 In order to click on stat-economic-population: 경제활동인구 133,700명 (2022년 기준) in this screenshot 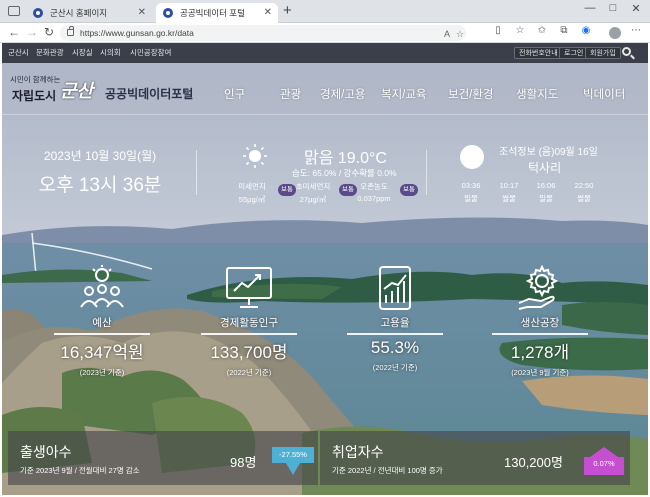, I will do `click(249, 321)`.